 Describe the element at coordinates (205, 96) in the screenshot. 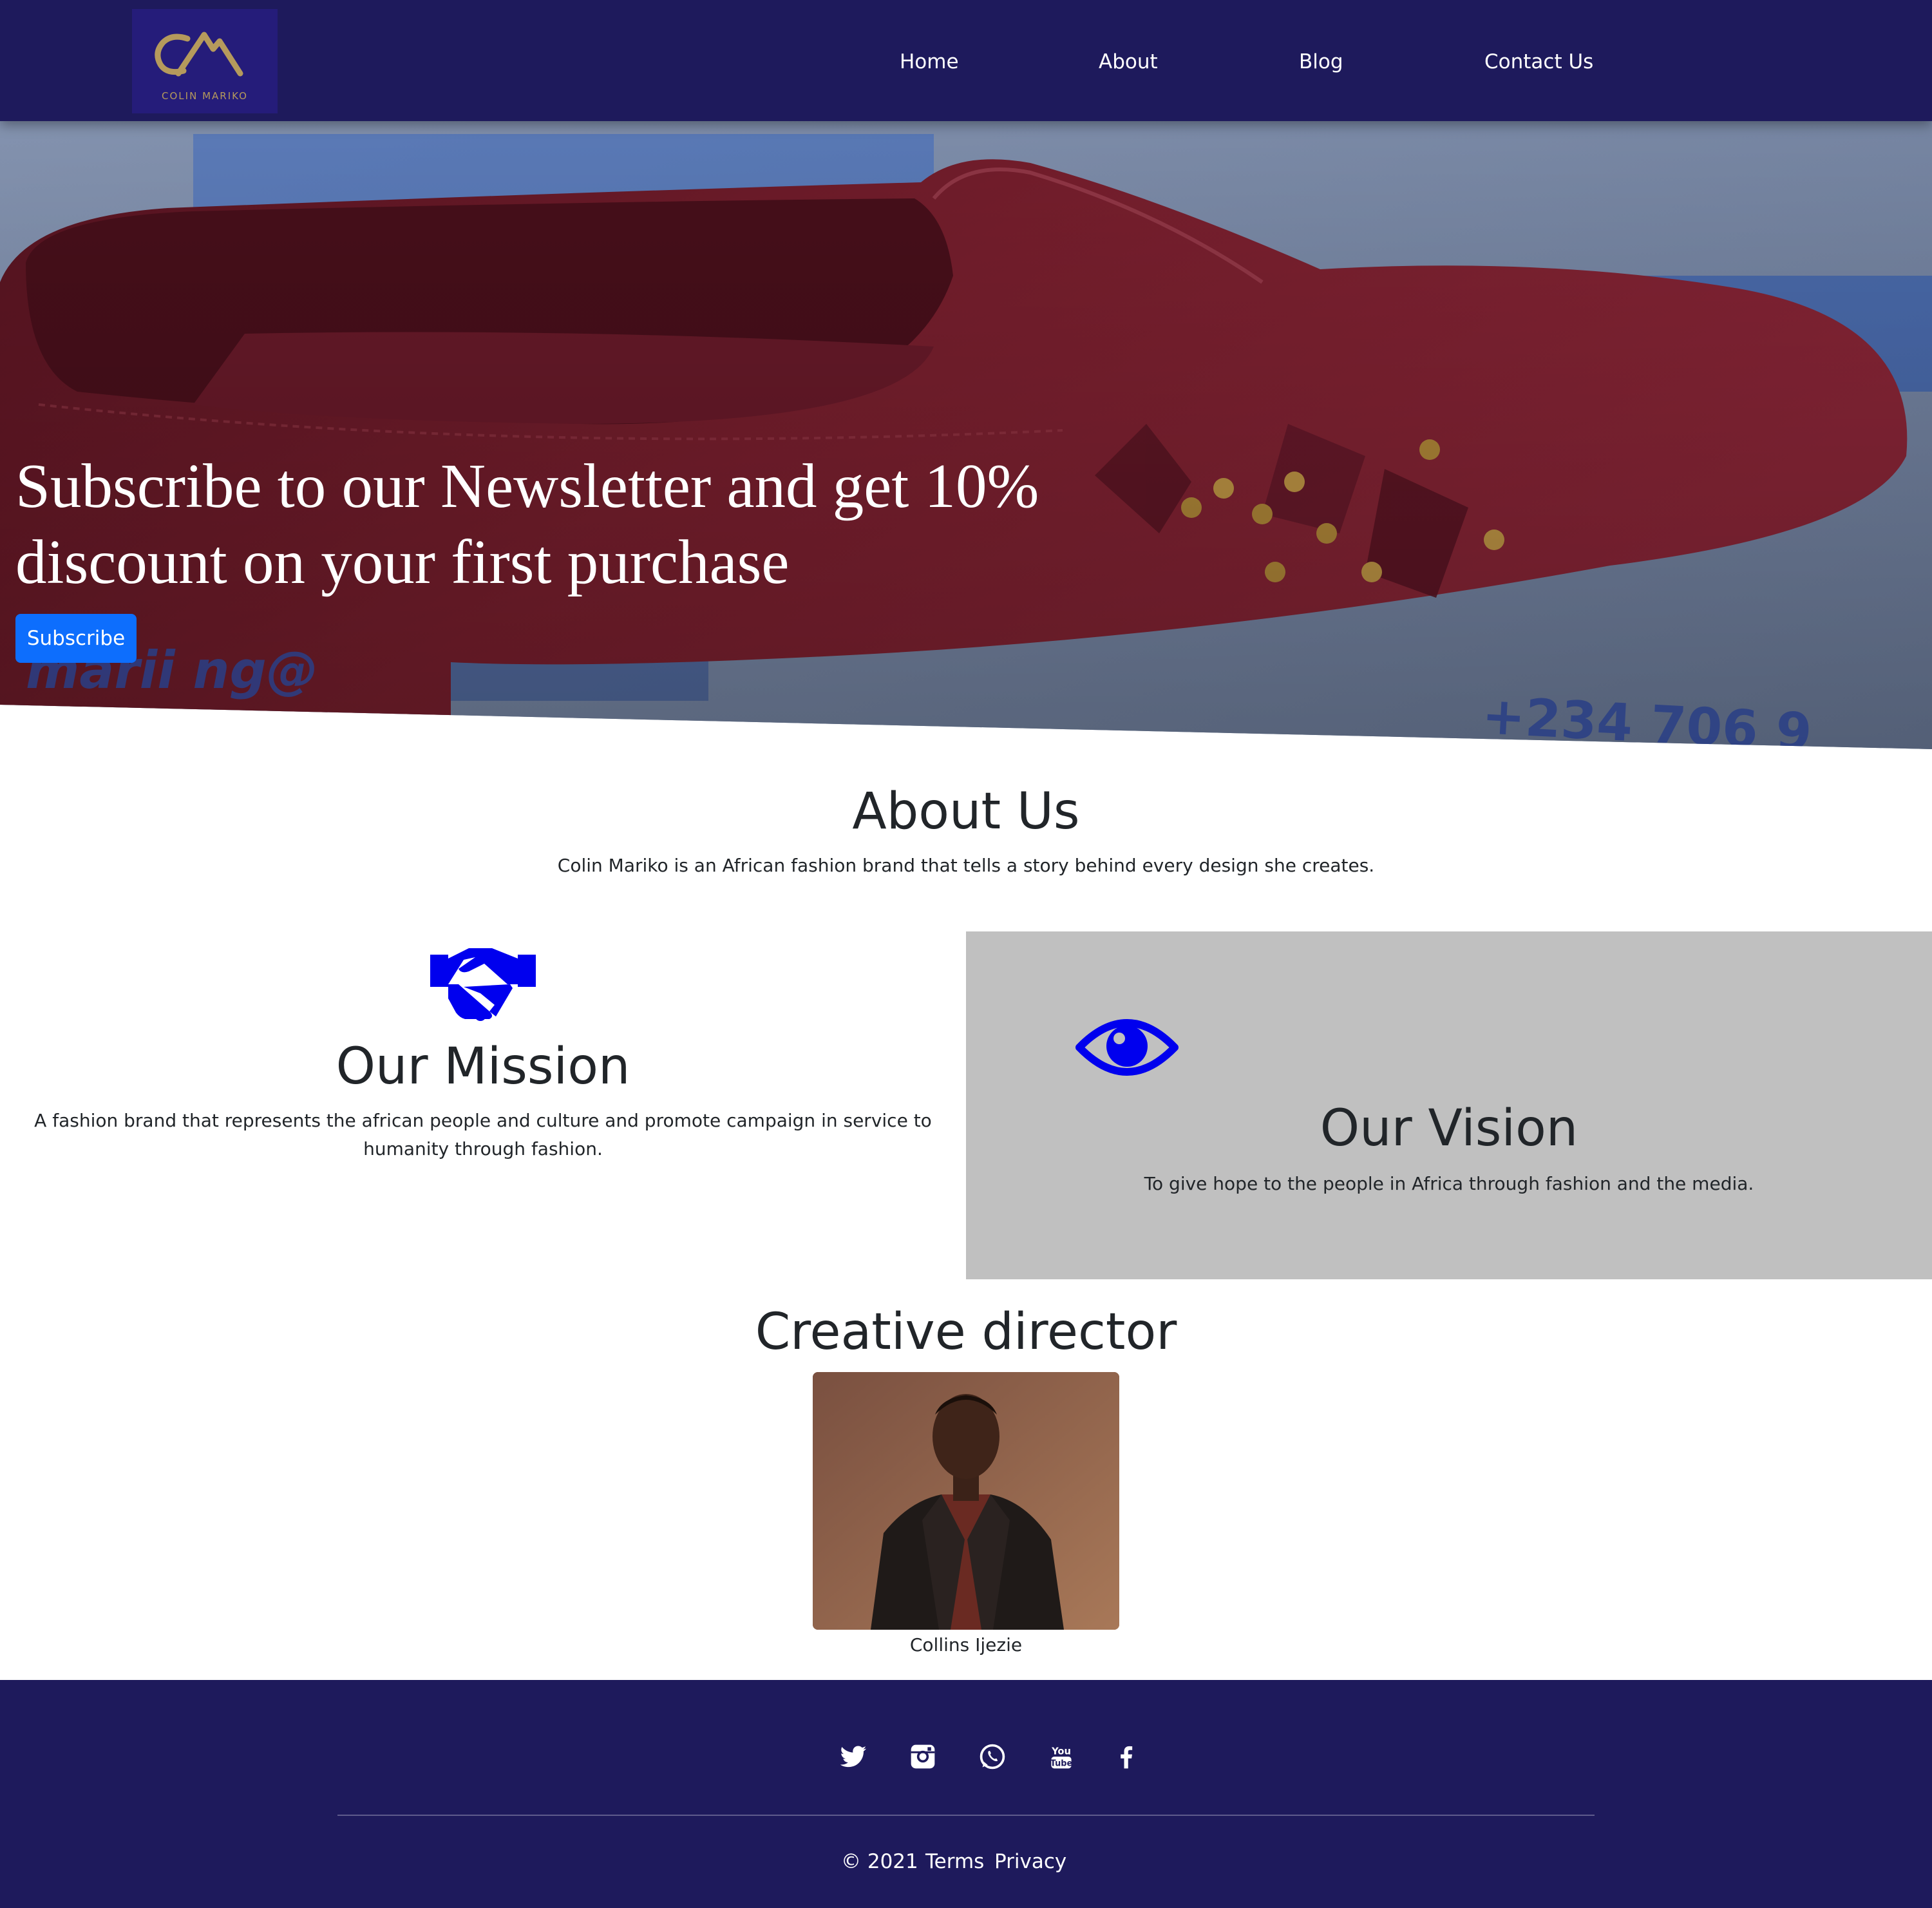

I see `logo-text: COLIN MARIKO` at that location.